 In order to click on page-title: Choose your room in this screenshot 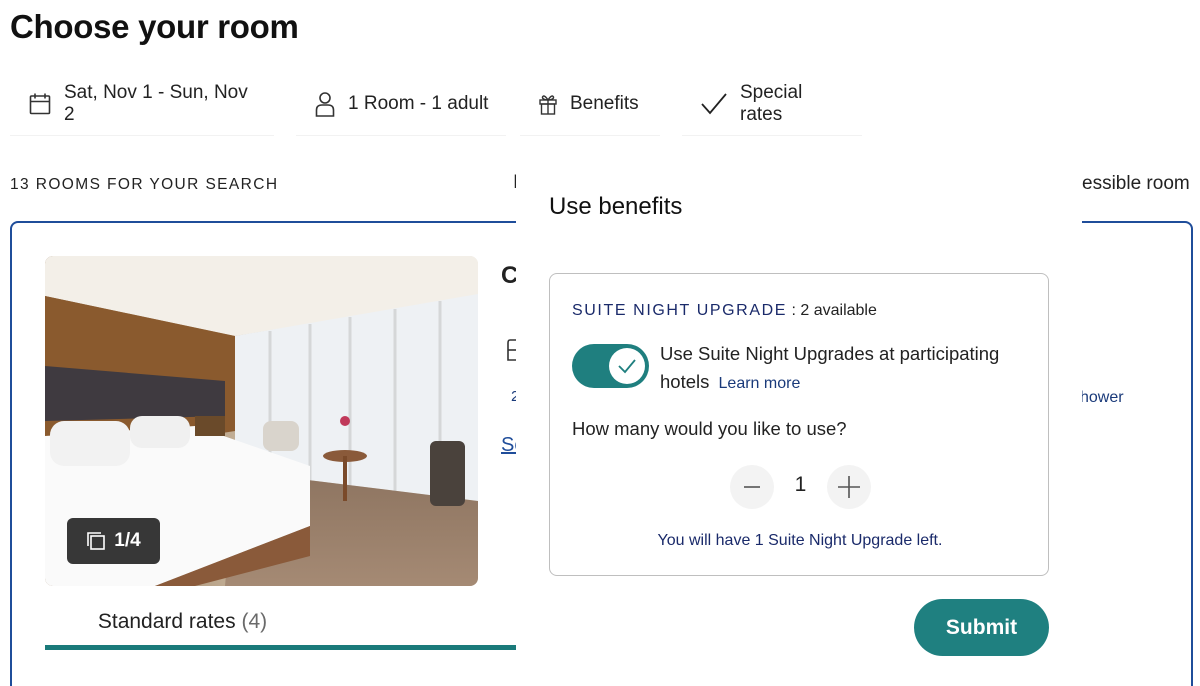, I will do `click(154, 26)`.